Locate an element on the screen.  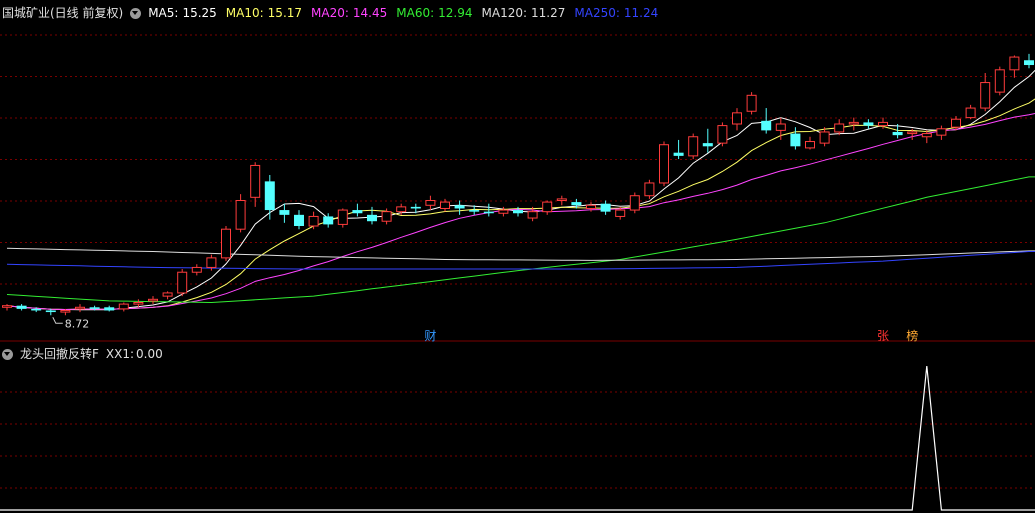
xx1-value: 0.00 is located at coordinates (149, 354).